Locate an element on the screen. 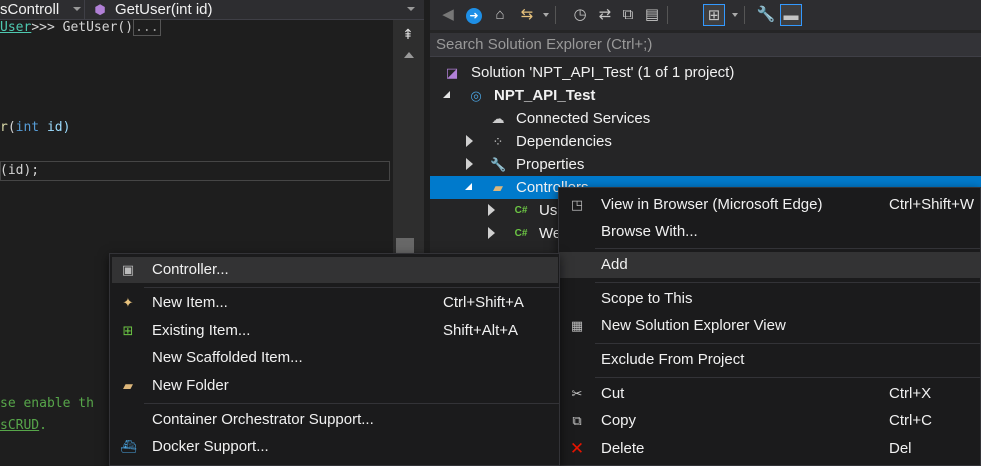 This screenshot has height=466, width=981. show-all-files-icon: ▤ is located at coordinates (652, 15).